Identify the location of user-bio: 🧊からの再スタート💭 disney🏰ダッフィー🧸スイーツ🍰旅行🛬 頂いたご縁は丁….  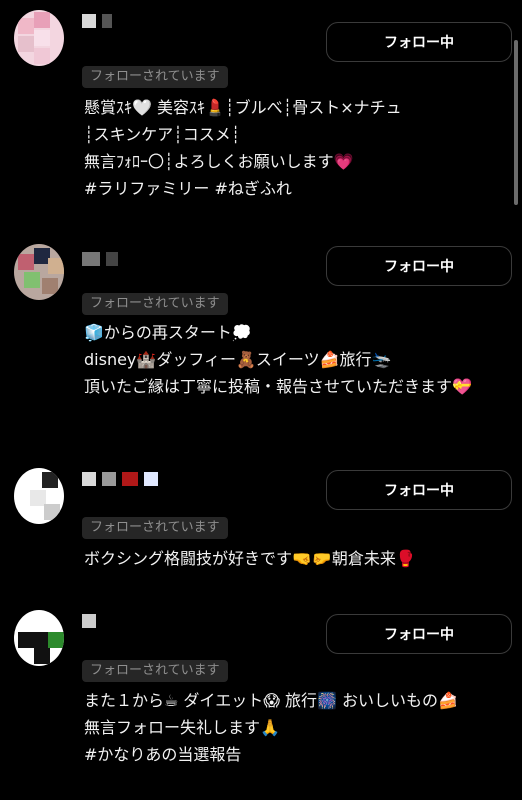
(278, 359).